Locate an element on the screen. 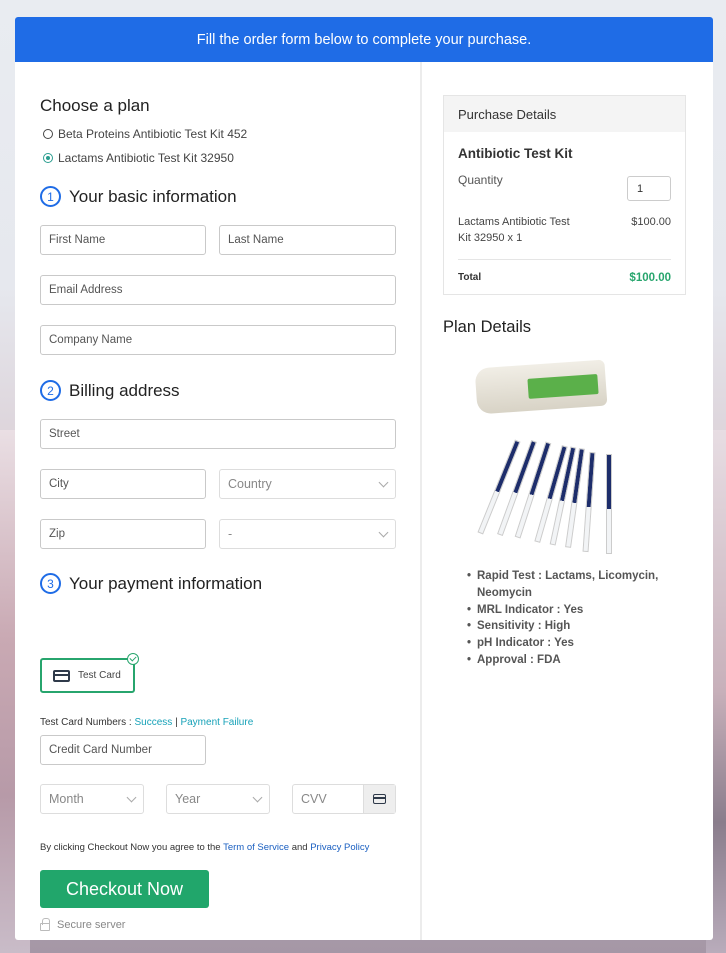  section-payment: 3 Your payment information is located at coordinates (151, 583).